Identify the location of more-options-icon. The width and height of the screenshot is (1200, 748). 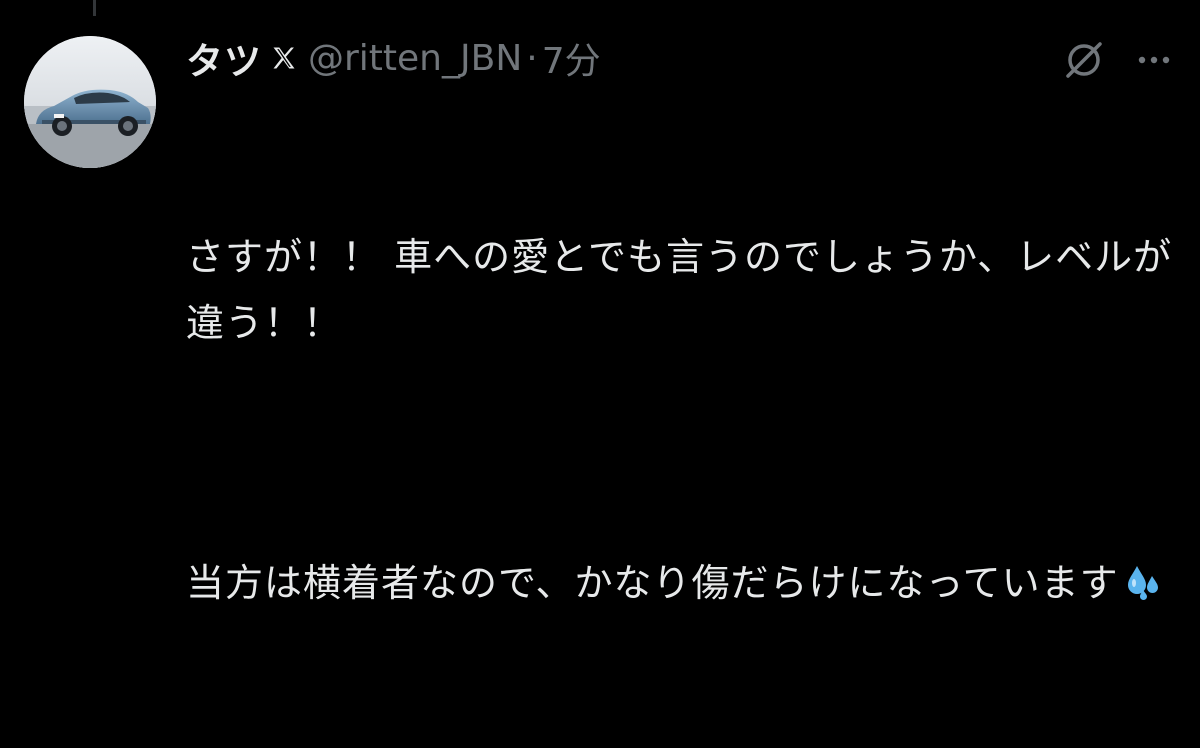
(1154, 60).